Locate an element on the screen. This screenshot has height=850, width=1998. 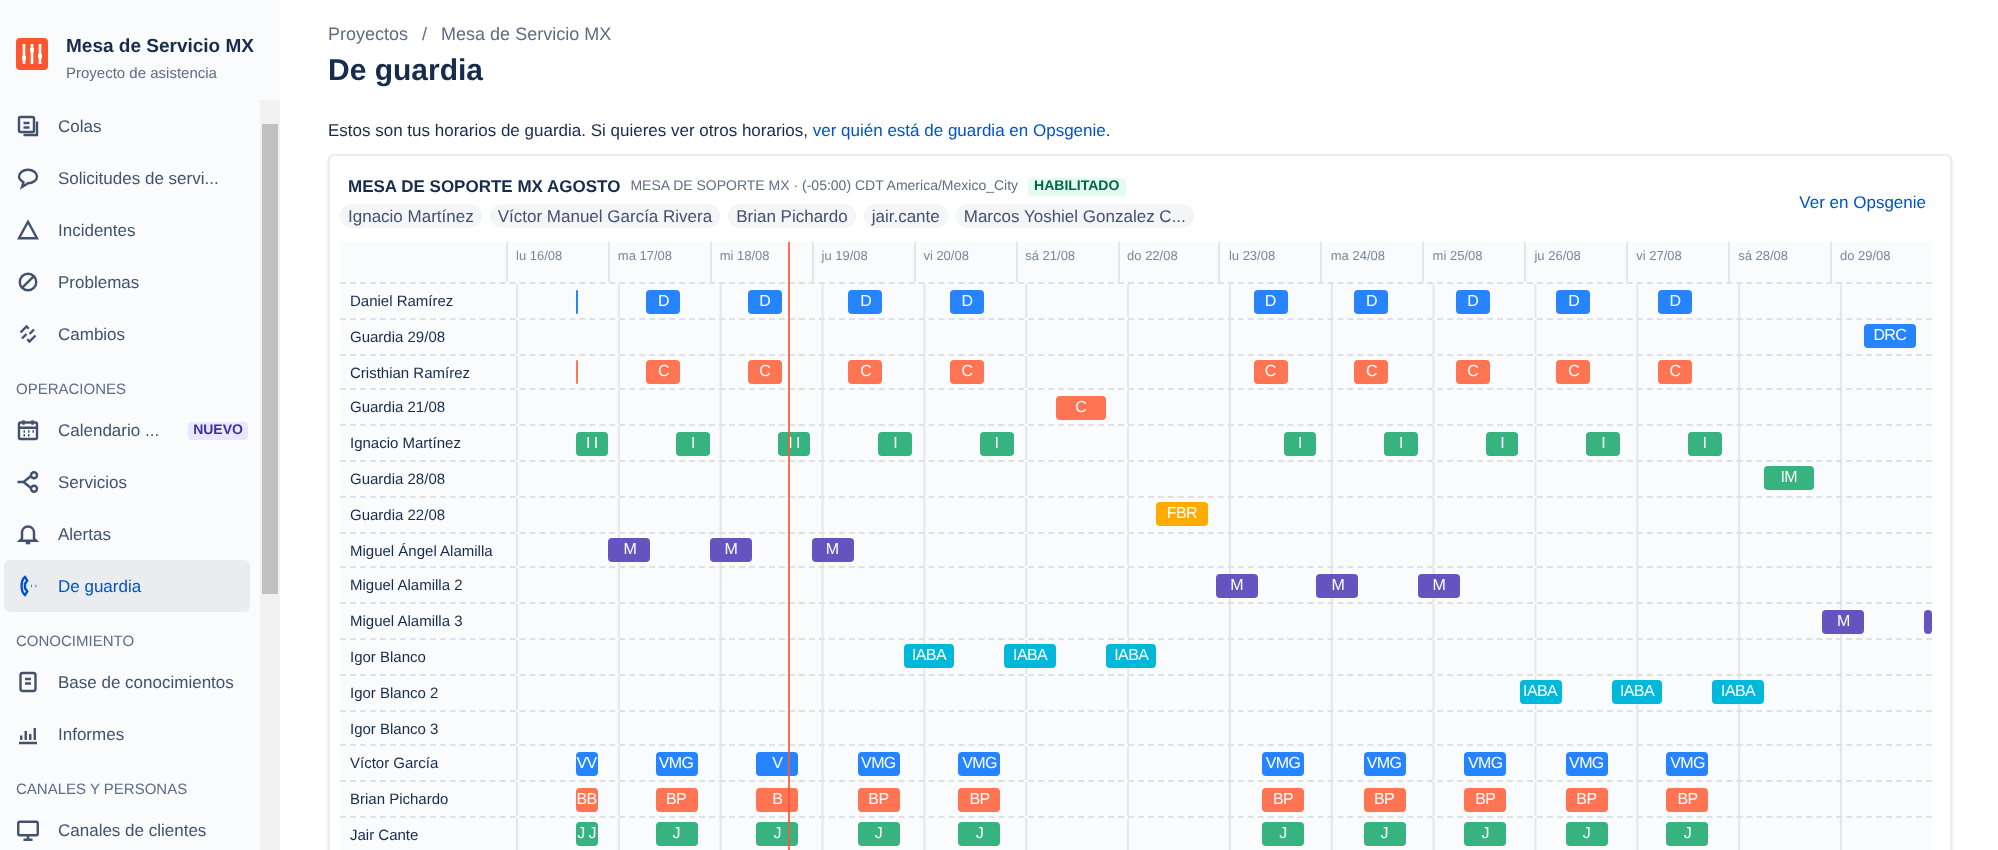
nav-item: Colas is located at coordinates (127, 126).